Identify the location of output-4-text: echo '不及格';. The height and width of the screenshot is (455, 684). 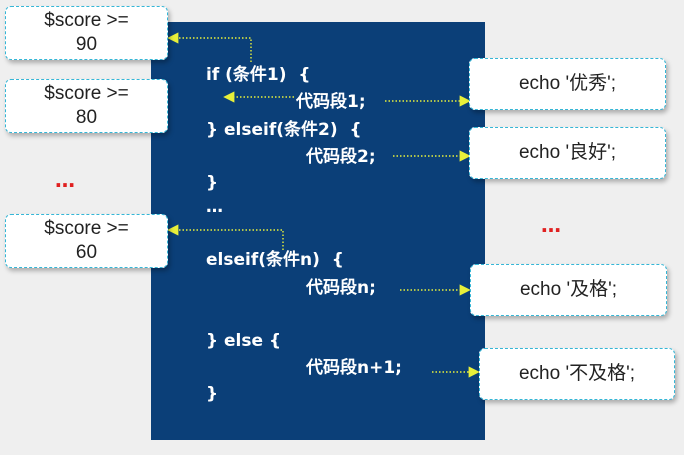
(576, 373).